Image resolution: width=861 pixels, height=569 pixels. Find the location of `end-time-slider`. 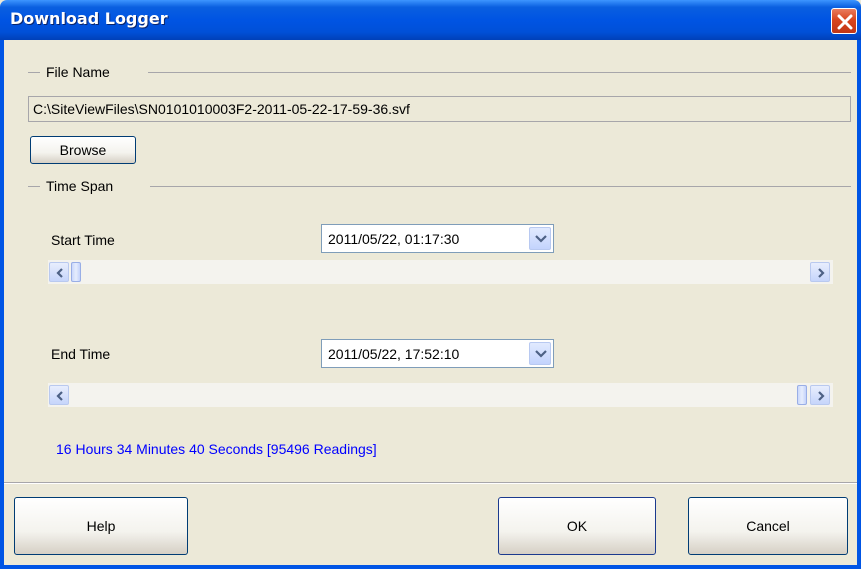

end-time-slider is located at coordinates (440, 395).